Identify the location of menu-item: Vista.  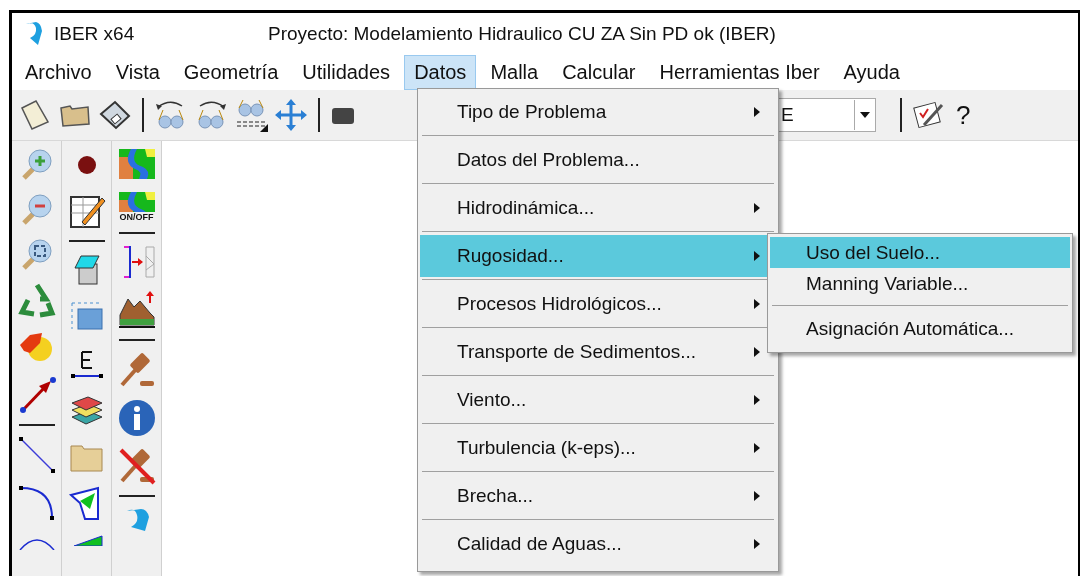
(137, 72).